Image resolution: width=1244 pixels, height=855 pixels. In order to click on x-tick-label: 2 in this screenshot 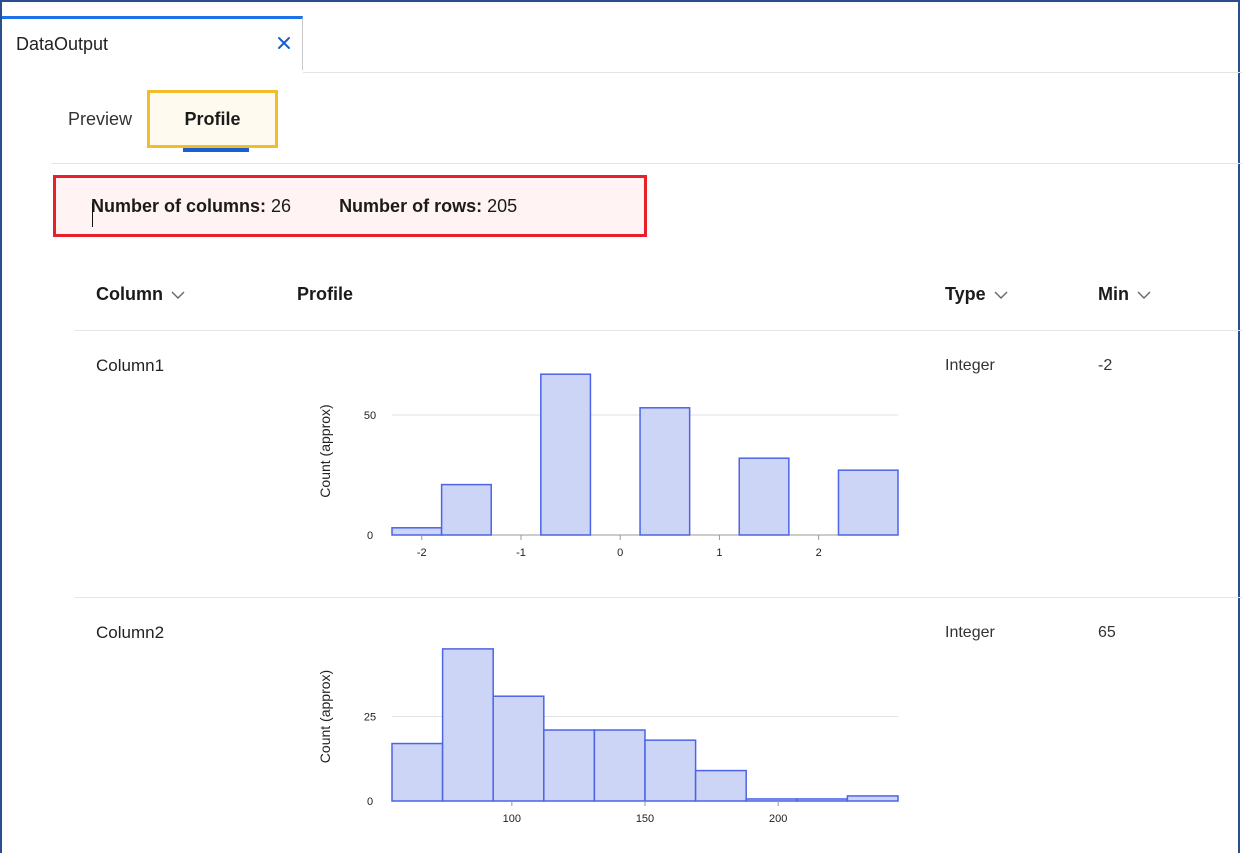, I will do `click(819, 553)`.